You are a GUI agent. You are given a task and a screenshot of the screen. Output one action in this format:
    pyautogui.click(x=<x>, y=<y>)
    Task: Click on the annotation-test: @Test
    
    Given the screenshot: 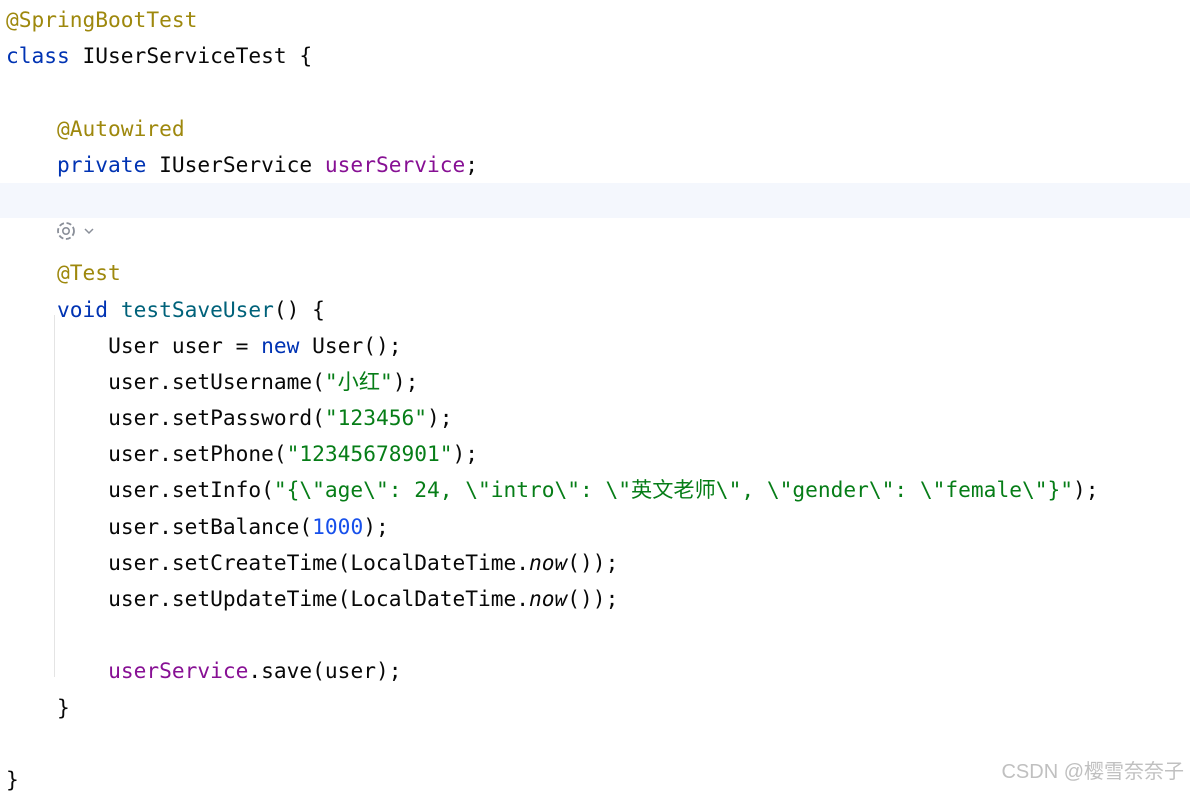 What is the action you would take?
    pyautogui.click(x=89, y=273)
    